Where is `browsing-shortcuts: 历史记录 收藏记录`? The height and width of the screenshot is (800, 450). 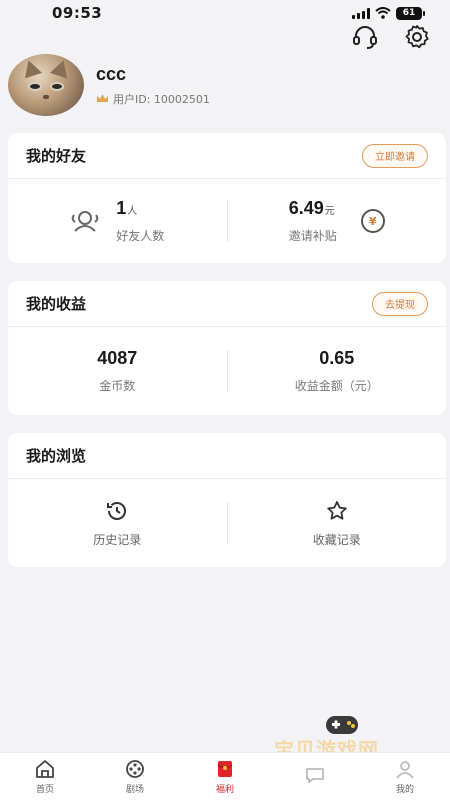
browsing-shortcuts: 历史记录 收藏记录 is located at coordinates (227, 523).